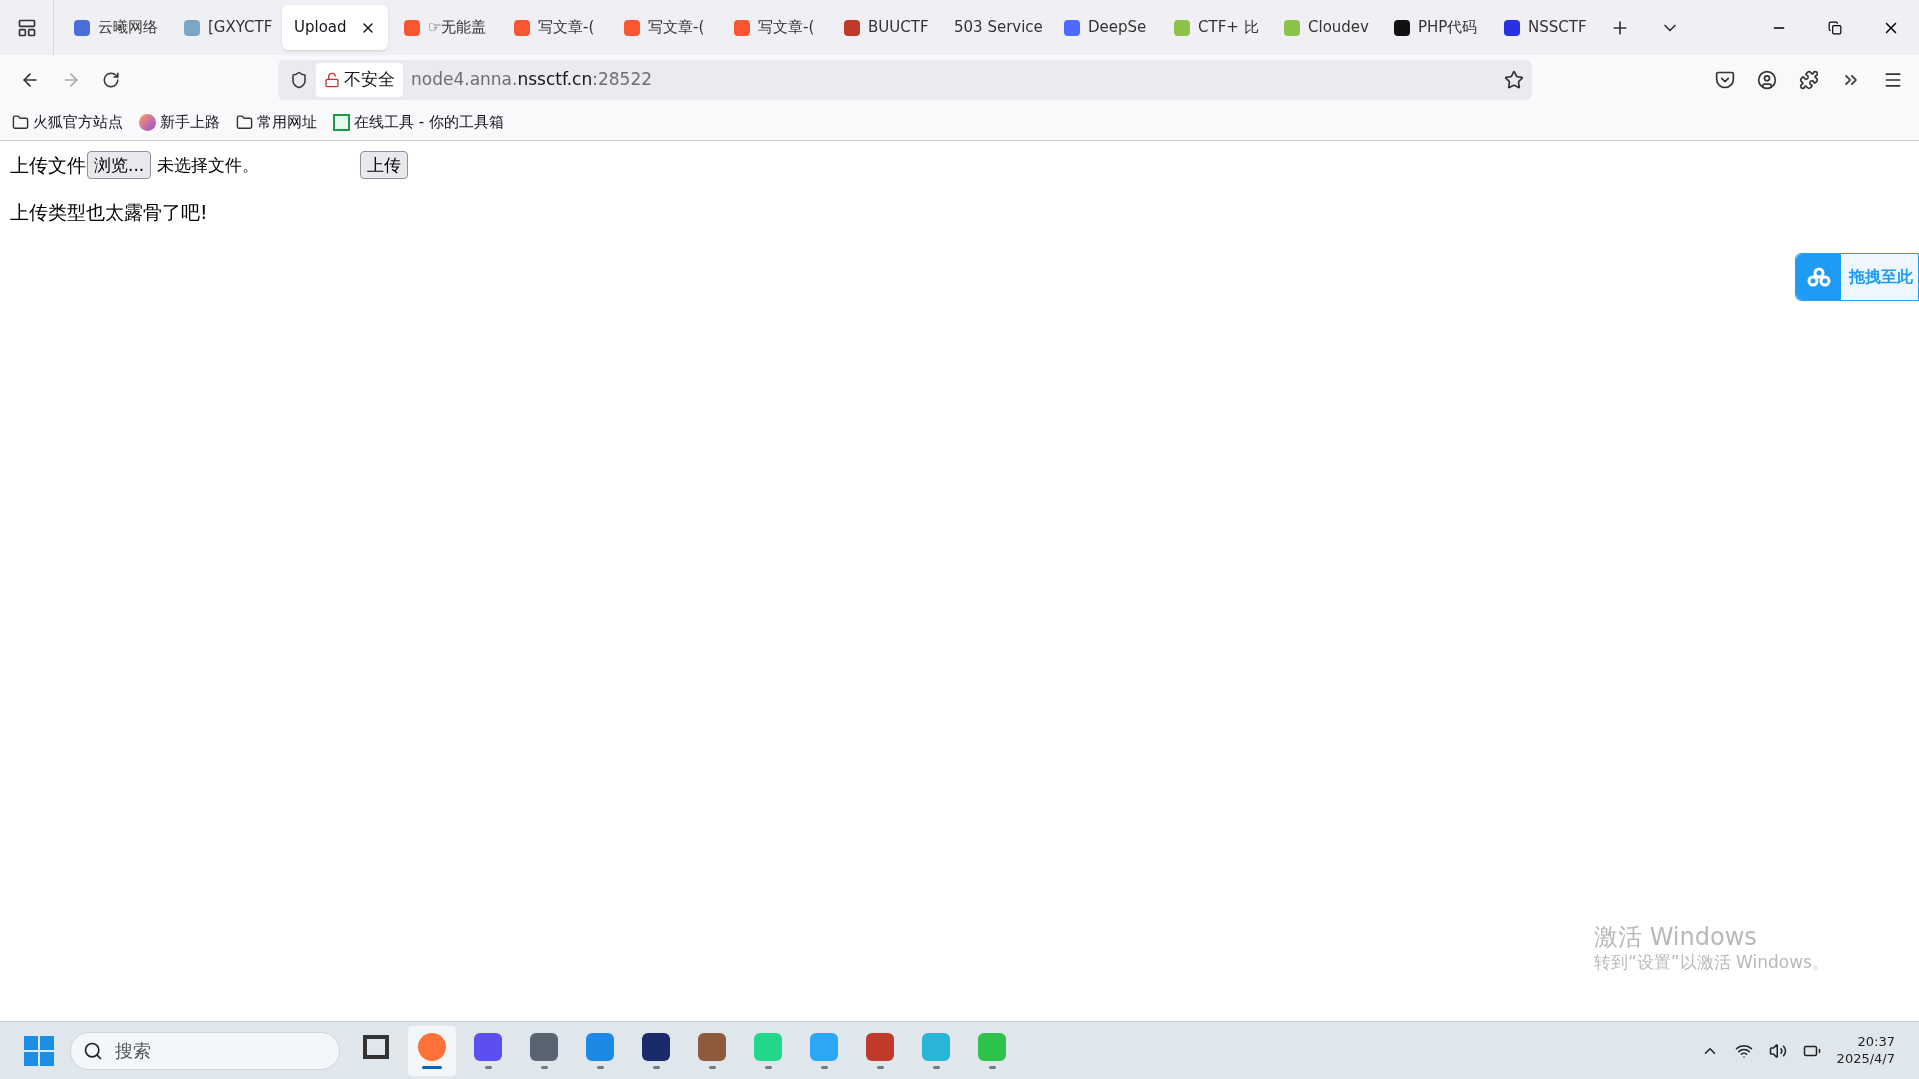 Image resolution: width=1919 pixels, height=1079 pixels. Describe the element at coordinates (26, 27) in the screenshot. I see `tab-overview-icon` at that location.